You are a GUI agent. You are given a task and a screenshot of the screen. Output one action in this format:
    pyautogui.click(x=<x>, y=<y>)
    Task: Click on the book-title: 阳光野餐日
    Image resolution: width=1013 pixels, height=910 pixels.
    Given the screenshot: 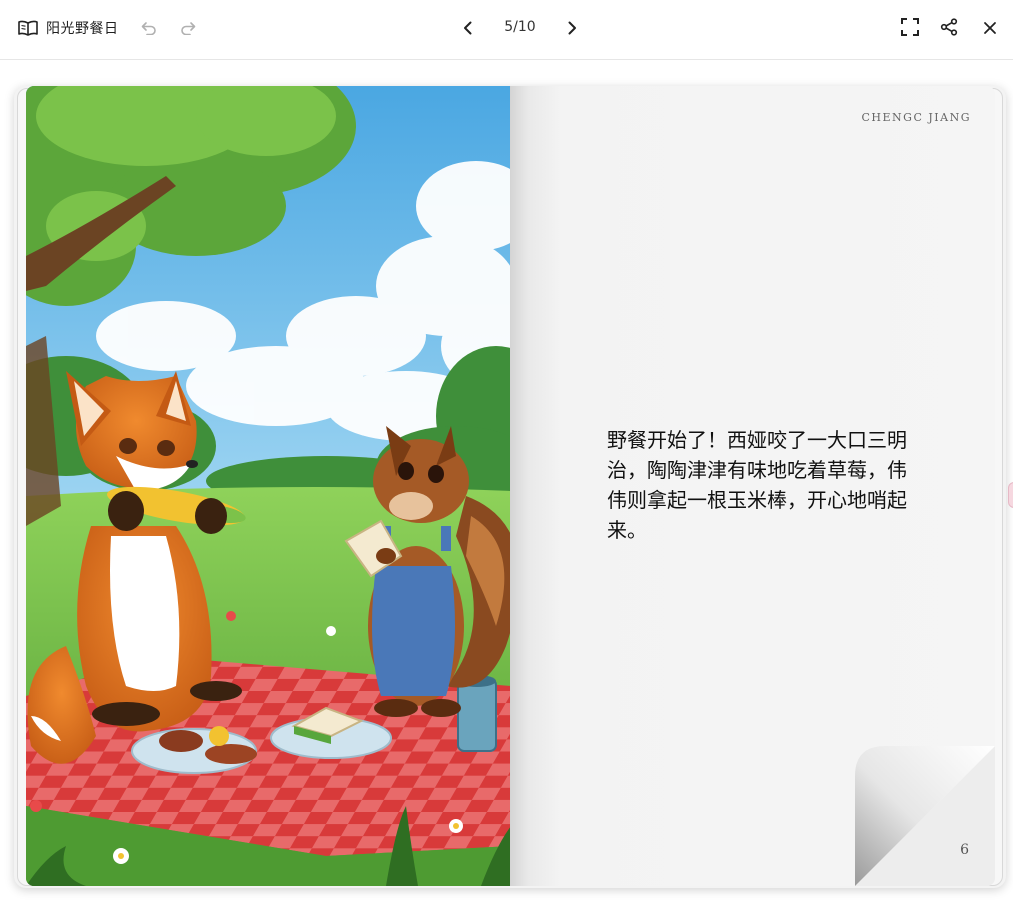 What is the action you would take?
    pyautogui.click(x=82, y=29)
    